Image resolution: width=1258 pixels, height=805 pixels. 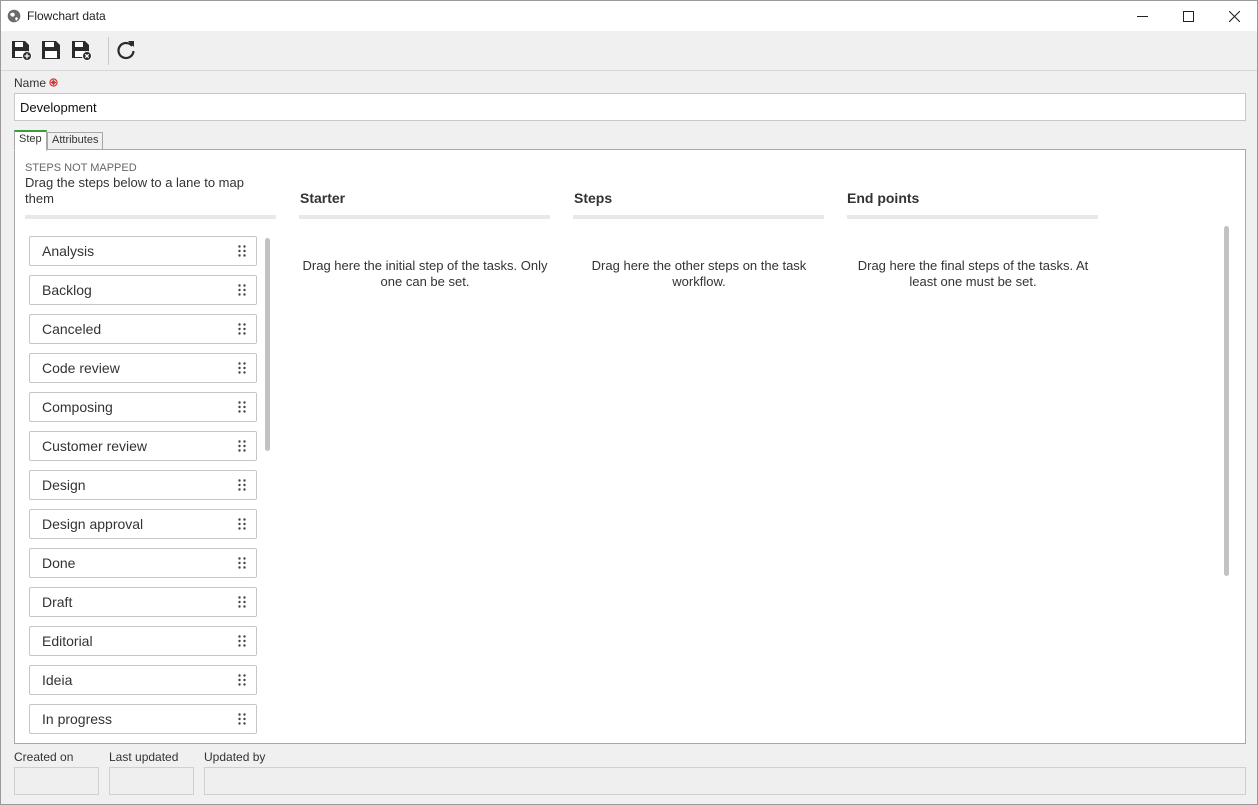 I want to click on window-title: Flowchart data, so click(x=66, y=16).